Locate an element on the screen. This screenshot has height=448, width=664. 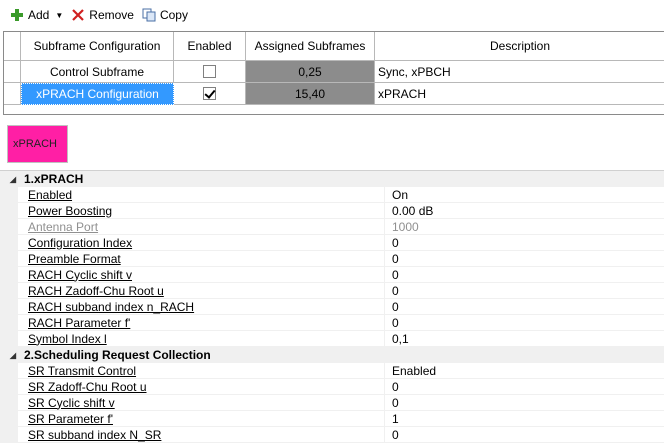
property-row: RACH Cyclic shift v 0 is located at coordinates (332, 275).